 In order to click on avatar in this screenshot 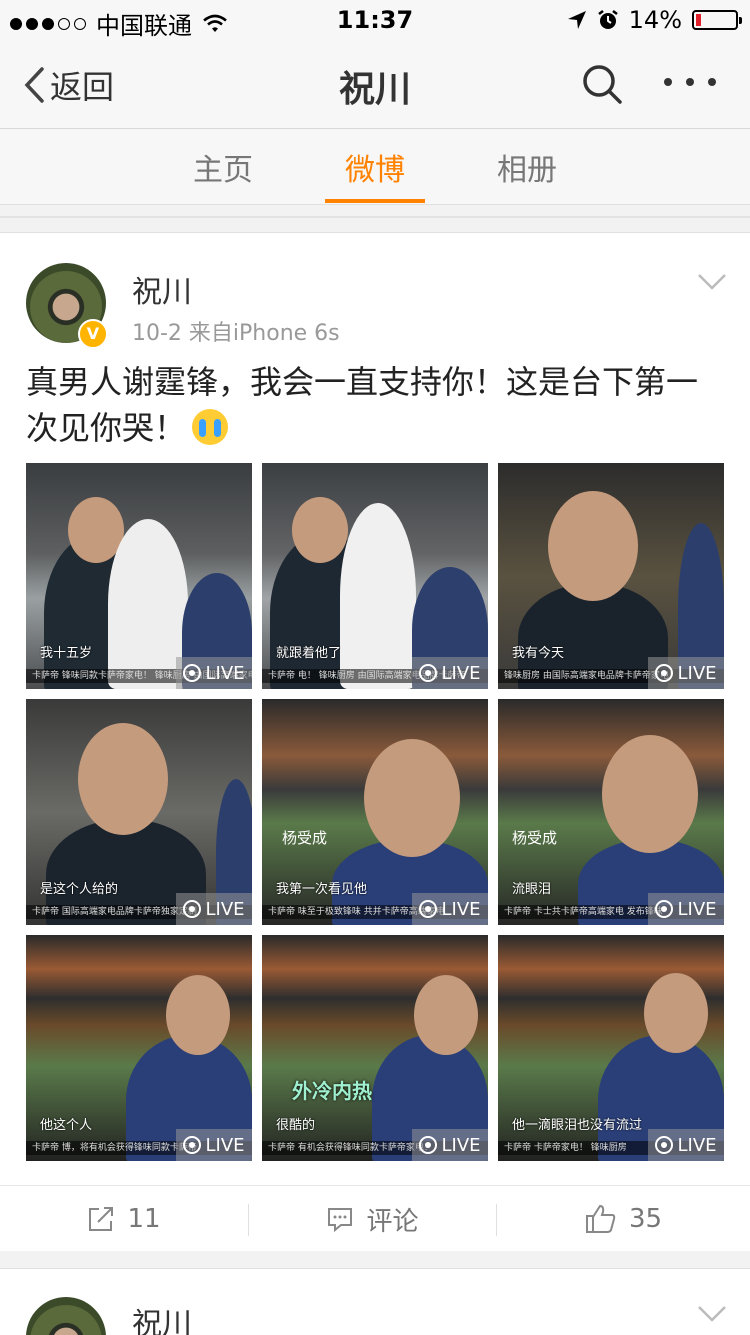, I will do `click(66, 1316)`.